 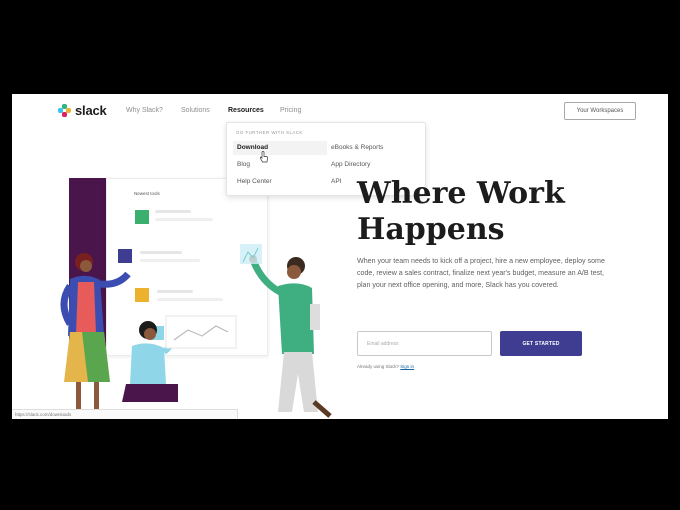 I want to click on your-workspaces-button: Your Workspaces, so click(x=600, y=111).